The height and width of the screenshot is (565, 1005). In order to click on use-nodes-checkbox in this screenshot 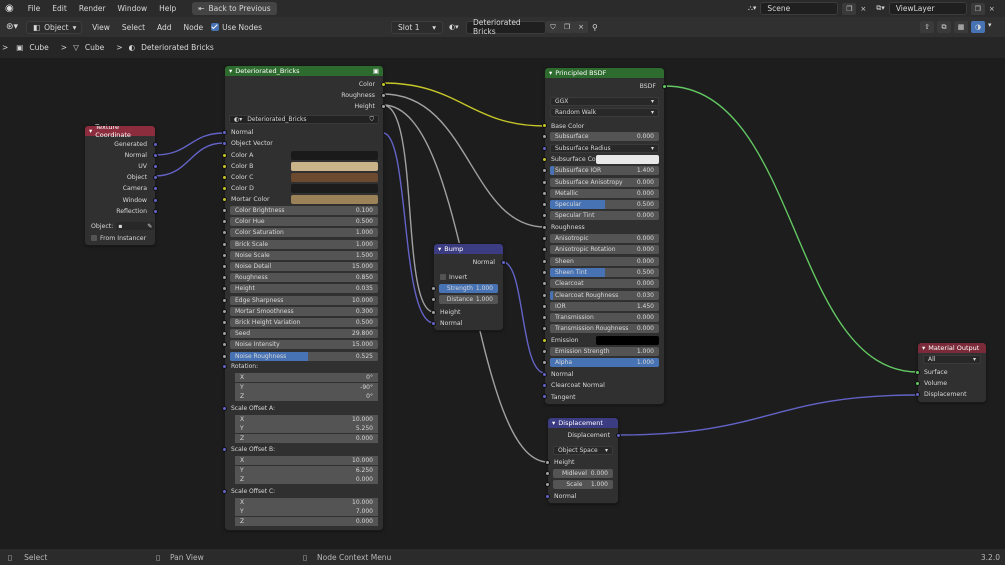, I will do `click(215, 27)`.